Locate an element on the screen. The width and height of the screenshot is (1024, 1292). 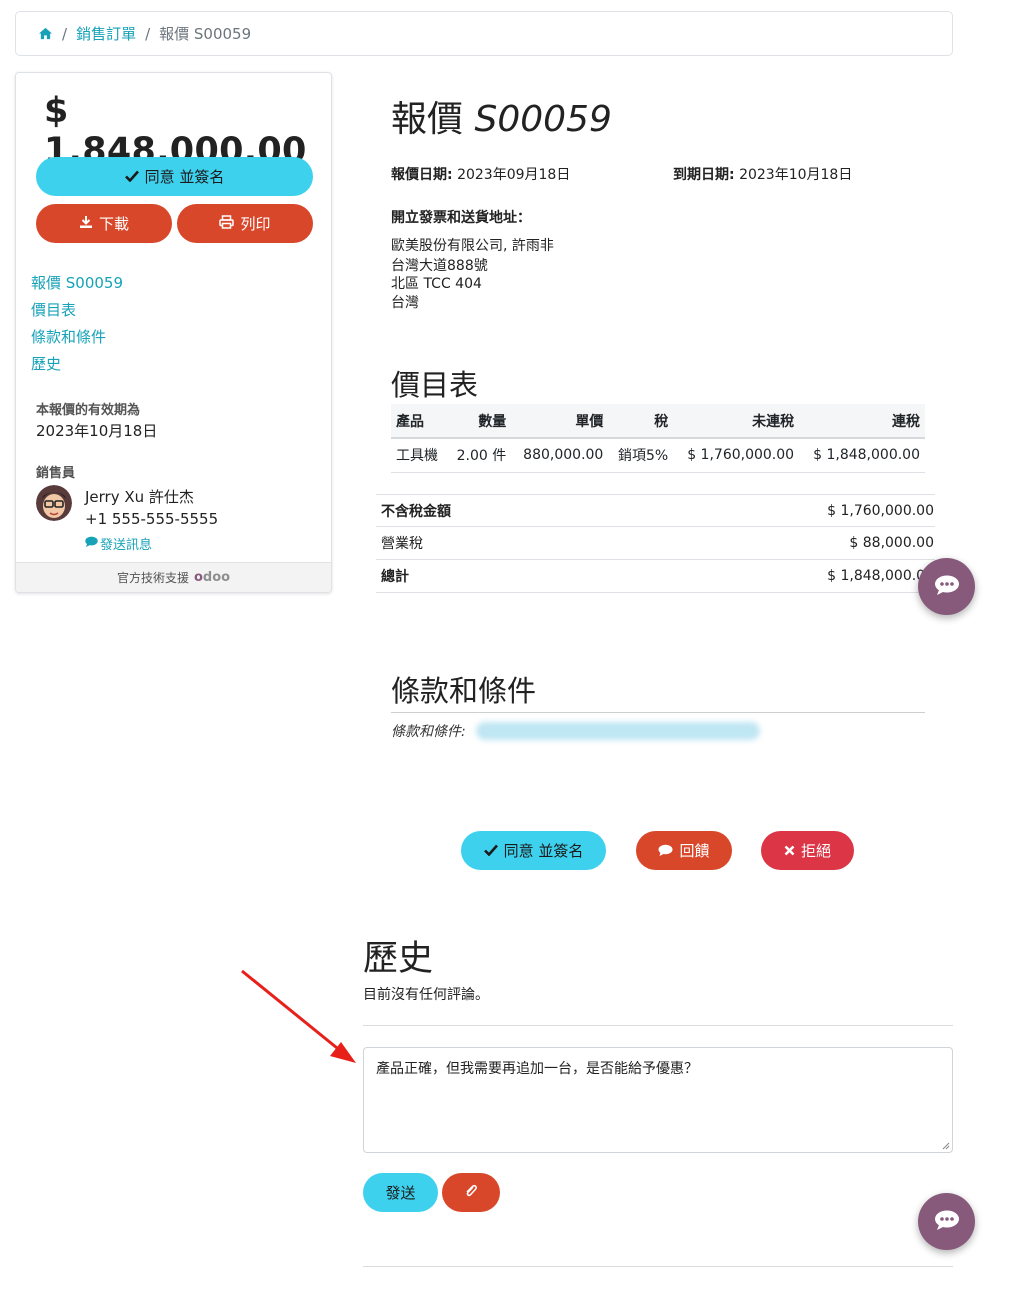
expiry-date-label: 到期日期: is located at coordinates (704, 175).